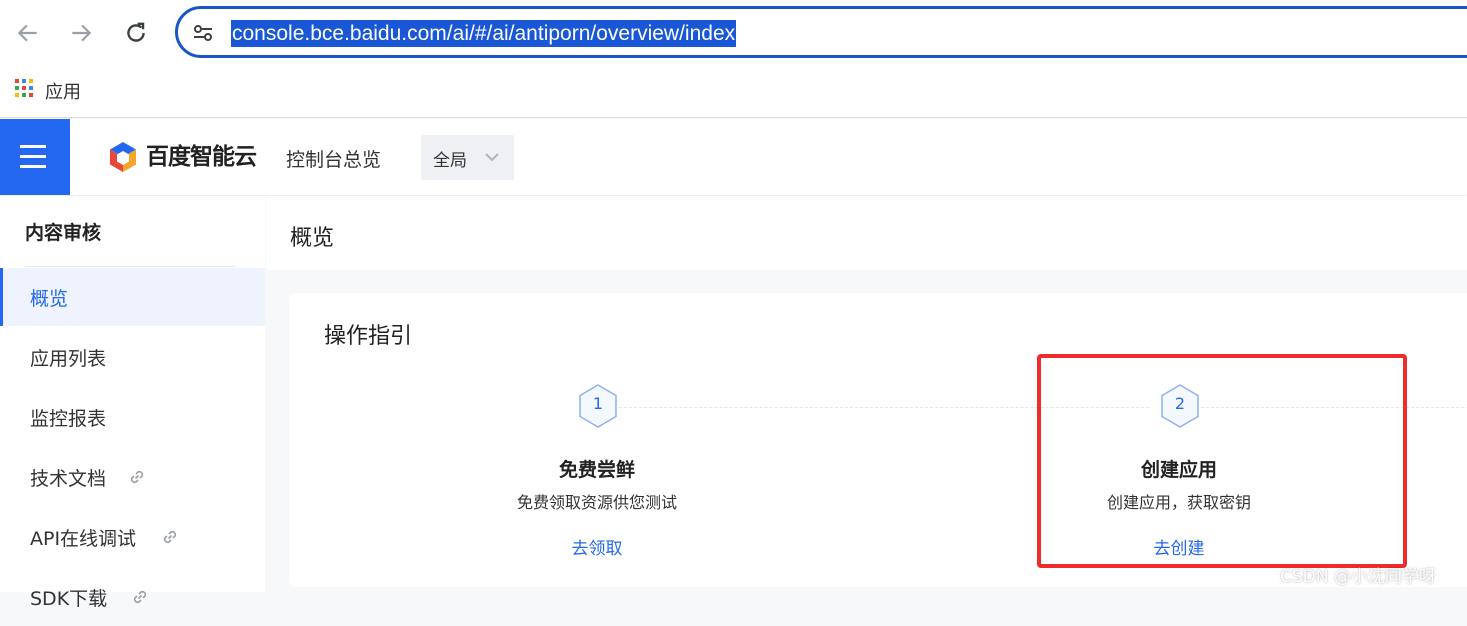 Image resolution: width=1467 pixels, height=626 pixels. I want to click on sidebar-item-overview: 概览, so click(132, 297).